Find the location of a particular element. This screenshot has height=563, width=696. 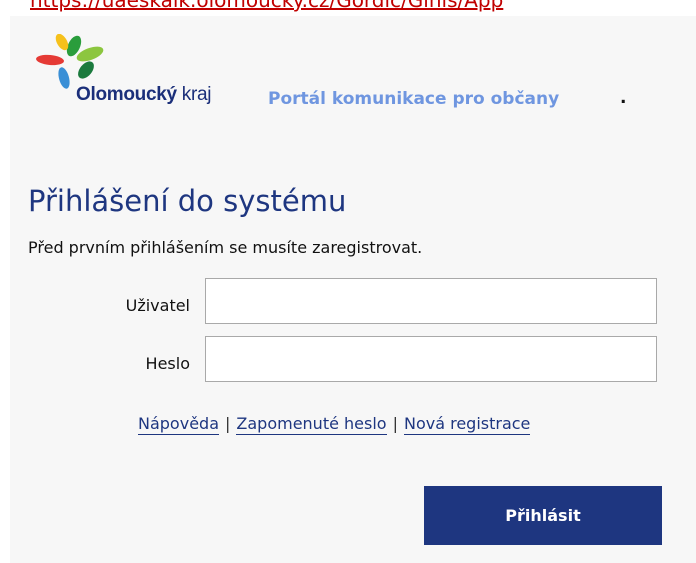

help-link: Nápověda is located at coordinates (178, 424).